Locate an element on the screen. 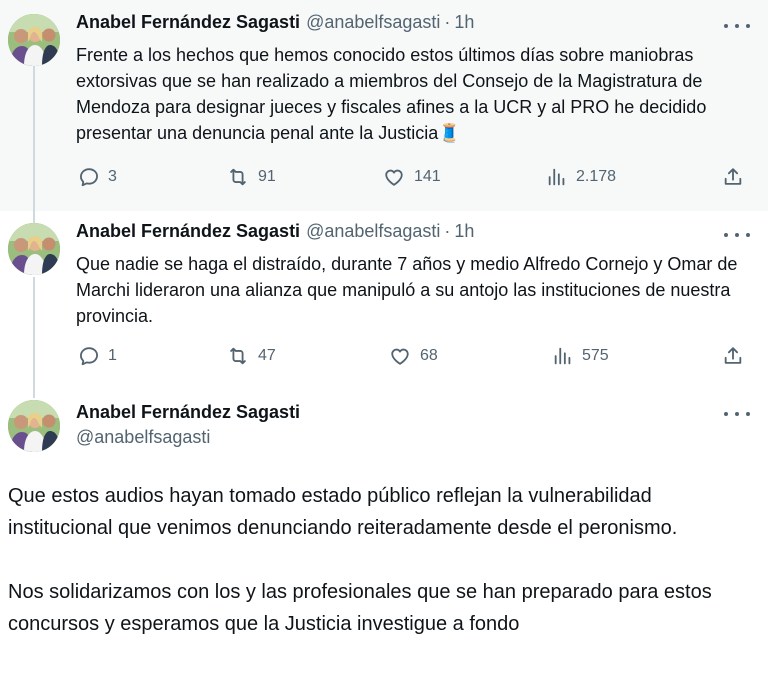 This screenshot has width=768, height=681. retweet-count: 91 is located at coordinates (267, 176).